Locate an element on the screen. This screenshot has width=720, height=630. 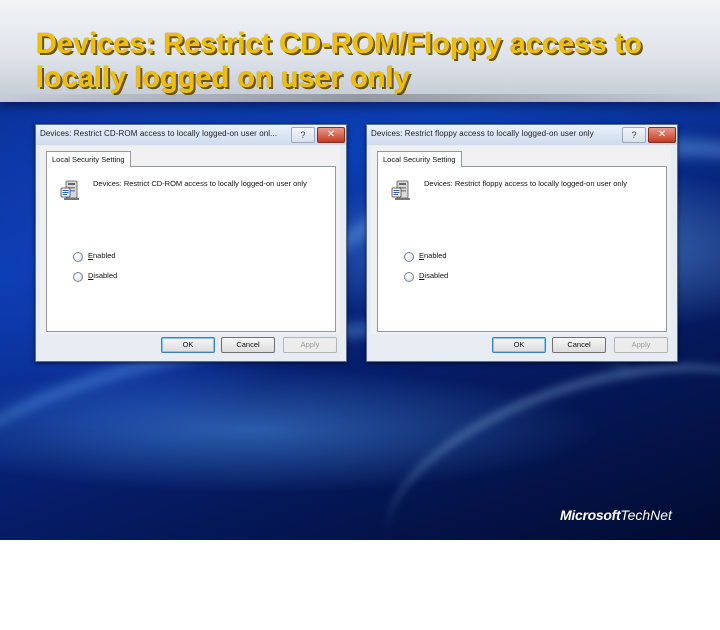
microsoft-technet-logo: MicrosoftTechNet is located at coordinates (616, 517).